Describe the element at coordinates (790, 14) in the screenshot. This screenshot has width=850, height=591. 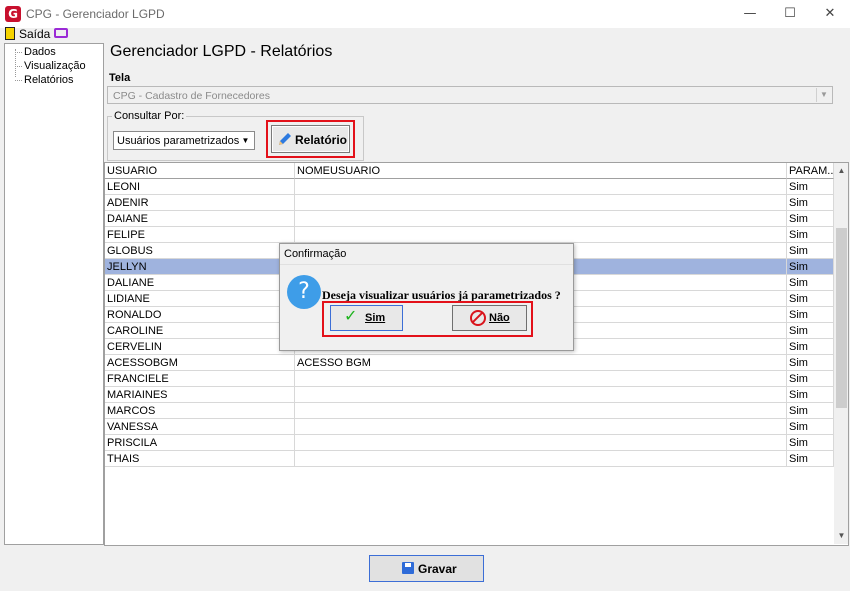
I see `maximize-button: ☐` at that location.